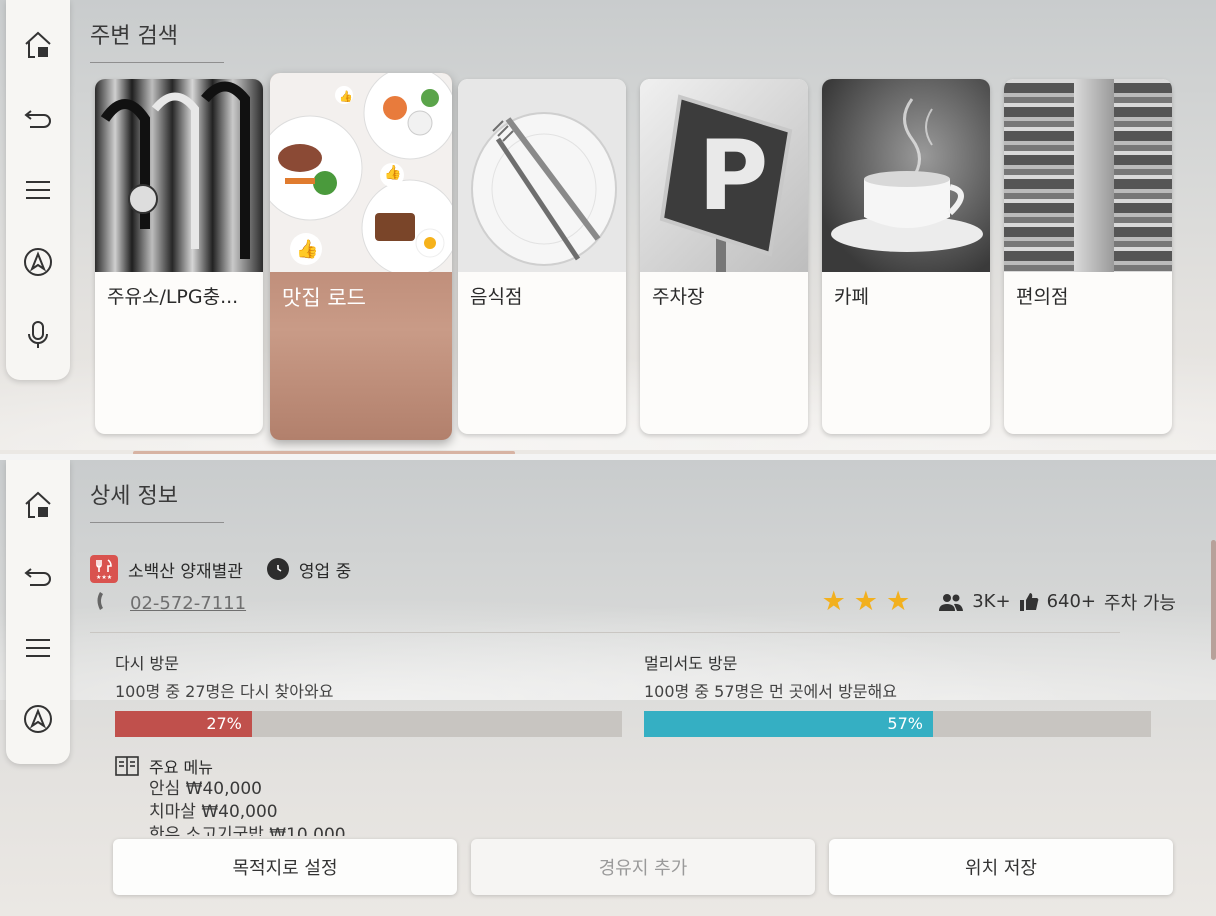 This screenshot has width=1216, height=916. I want to click on category-label: 맛집 로드, so click(324, 298).